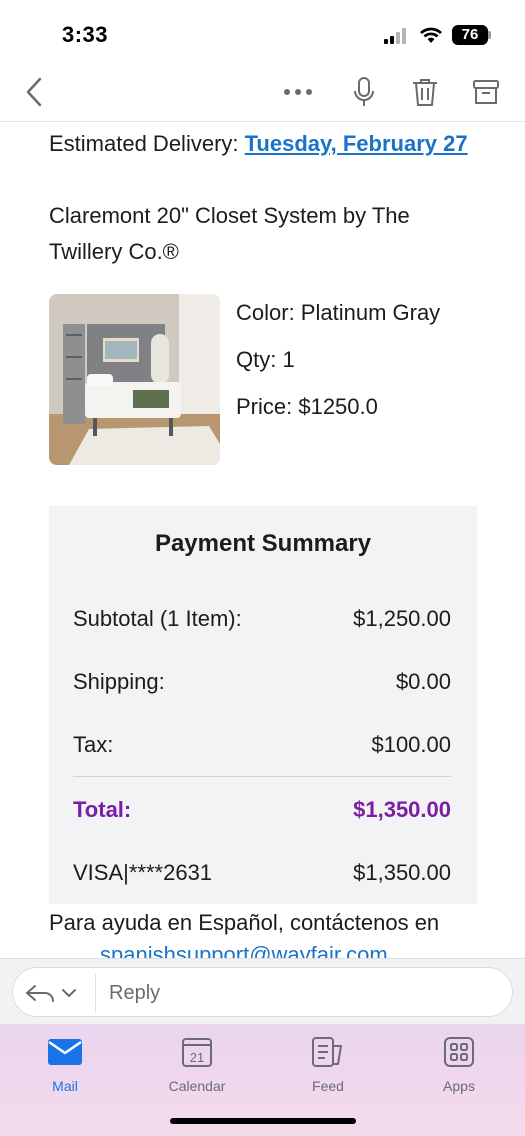  I want to click on tab-label: Feed, so click(328, 1086).